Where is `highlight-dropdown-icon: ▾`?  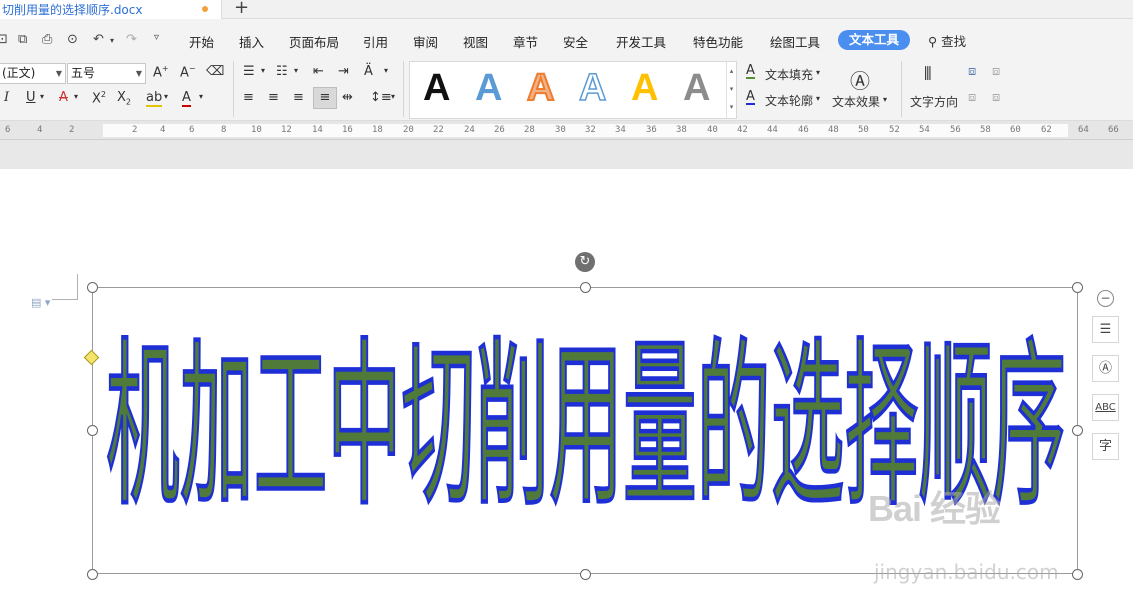 highlight-dropdown-icon: ▾ is located at coordinates (166, 96).